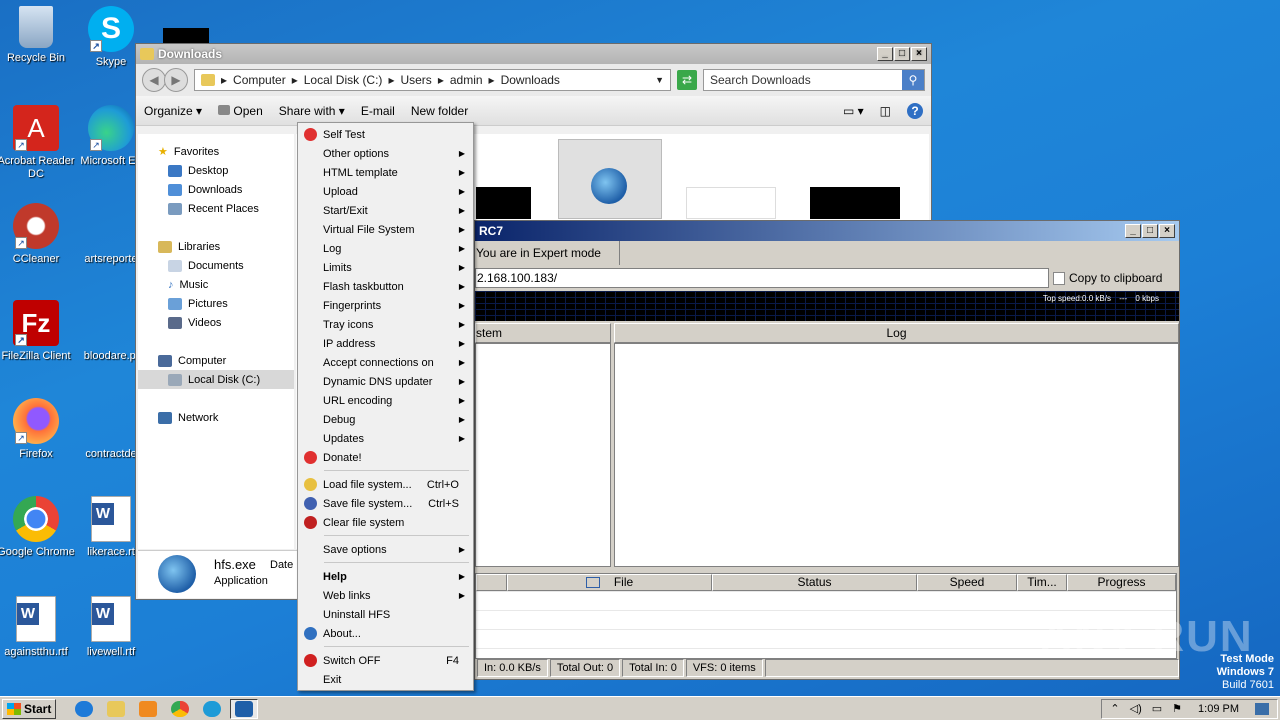  What do you see at coordinates (216, 246) in the screenshot?
I see `nav-libraries: Libraries` at bounding box center [216, 246].